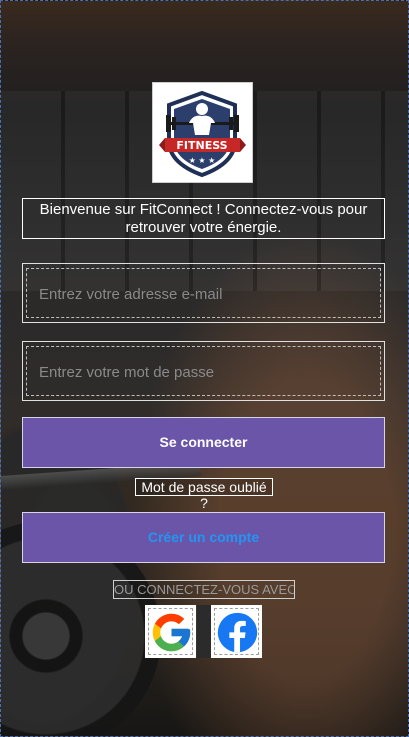 This screenshot has width=409, height=737. What do you see at coordinates (203, 442) in the screenshot?
I see `login-button: Se connecter` at bounding box center [203, 442].